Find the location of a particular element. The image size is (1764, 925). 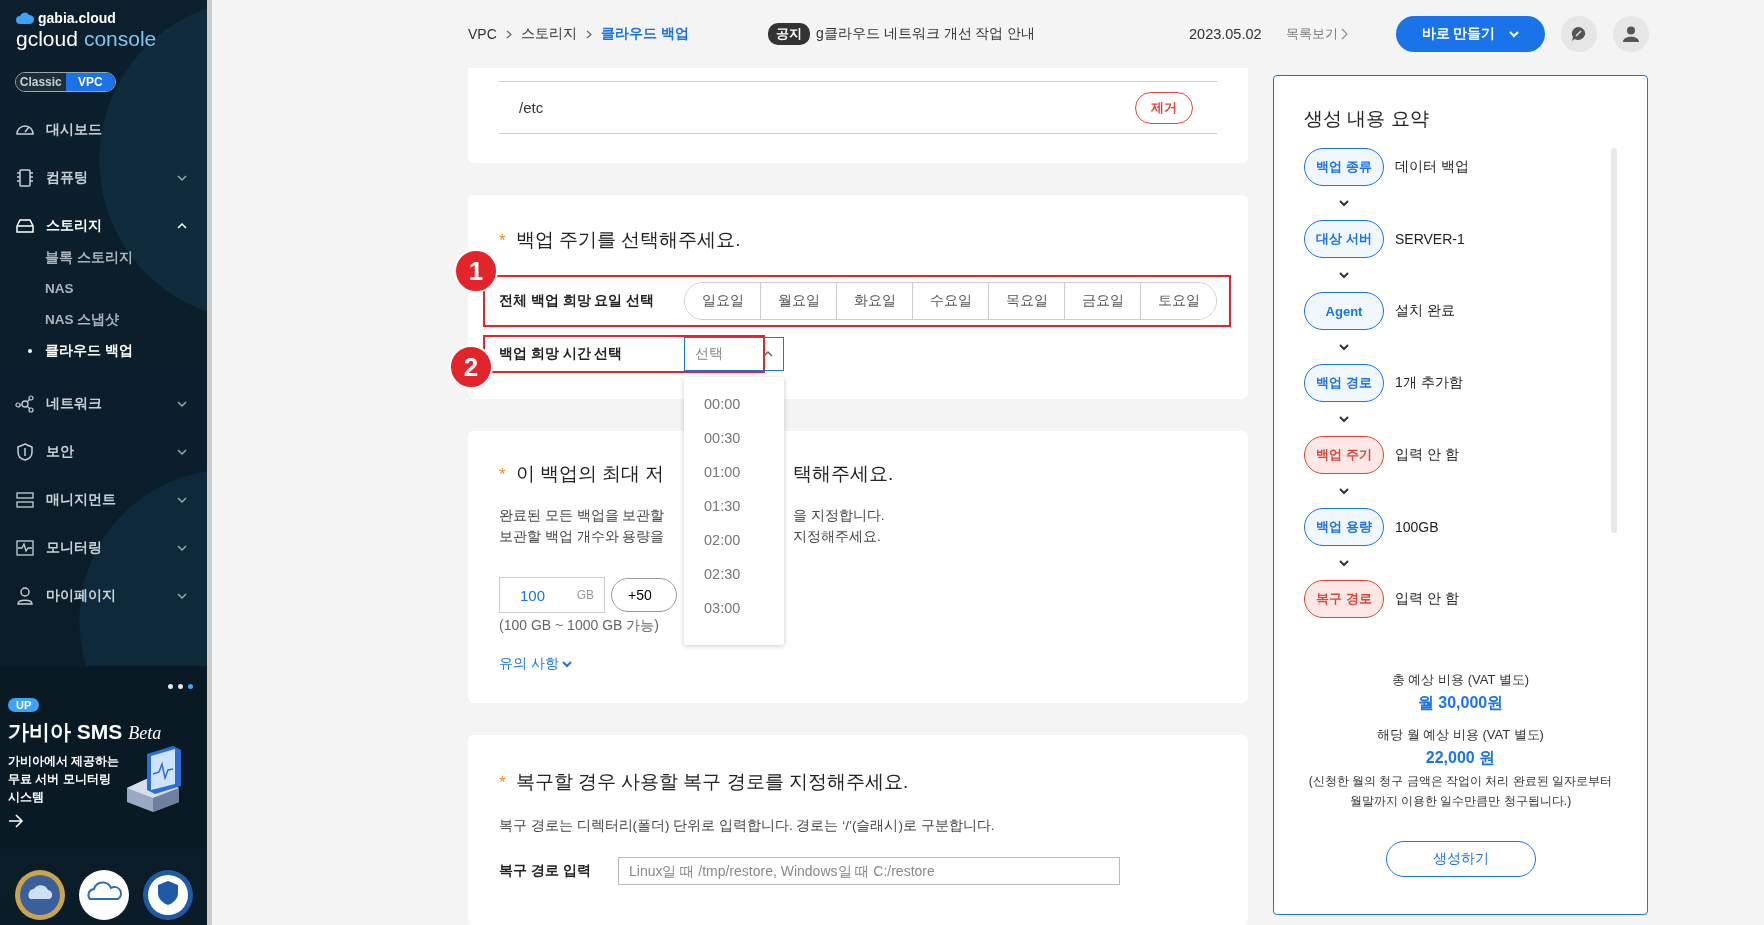

menu-item: 네트워크 is located at coordinates (103, 404).